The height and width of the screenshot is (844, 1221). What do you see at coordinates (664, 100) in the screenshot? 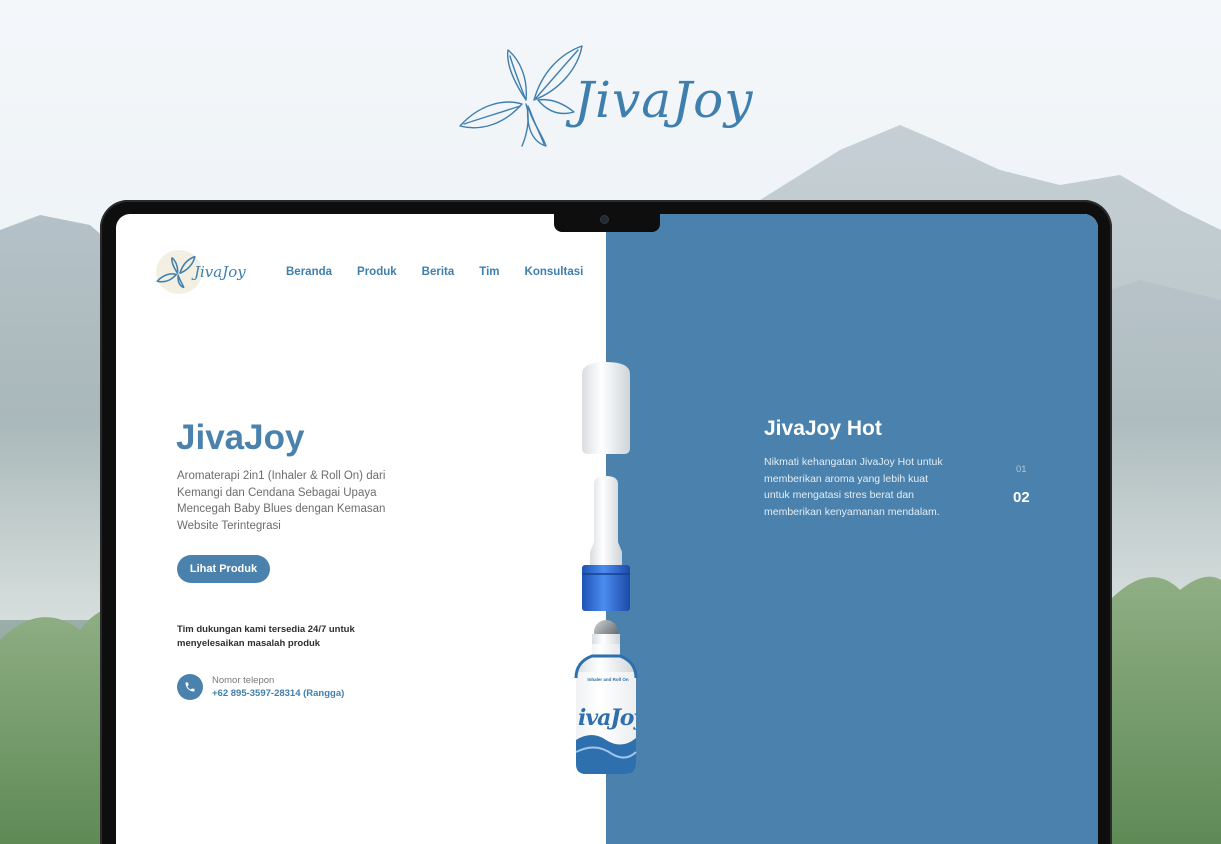
I see `brand-wordmark: JivaJoy` at bounding box center [664, 100].